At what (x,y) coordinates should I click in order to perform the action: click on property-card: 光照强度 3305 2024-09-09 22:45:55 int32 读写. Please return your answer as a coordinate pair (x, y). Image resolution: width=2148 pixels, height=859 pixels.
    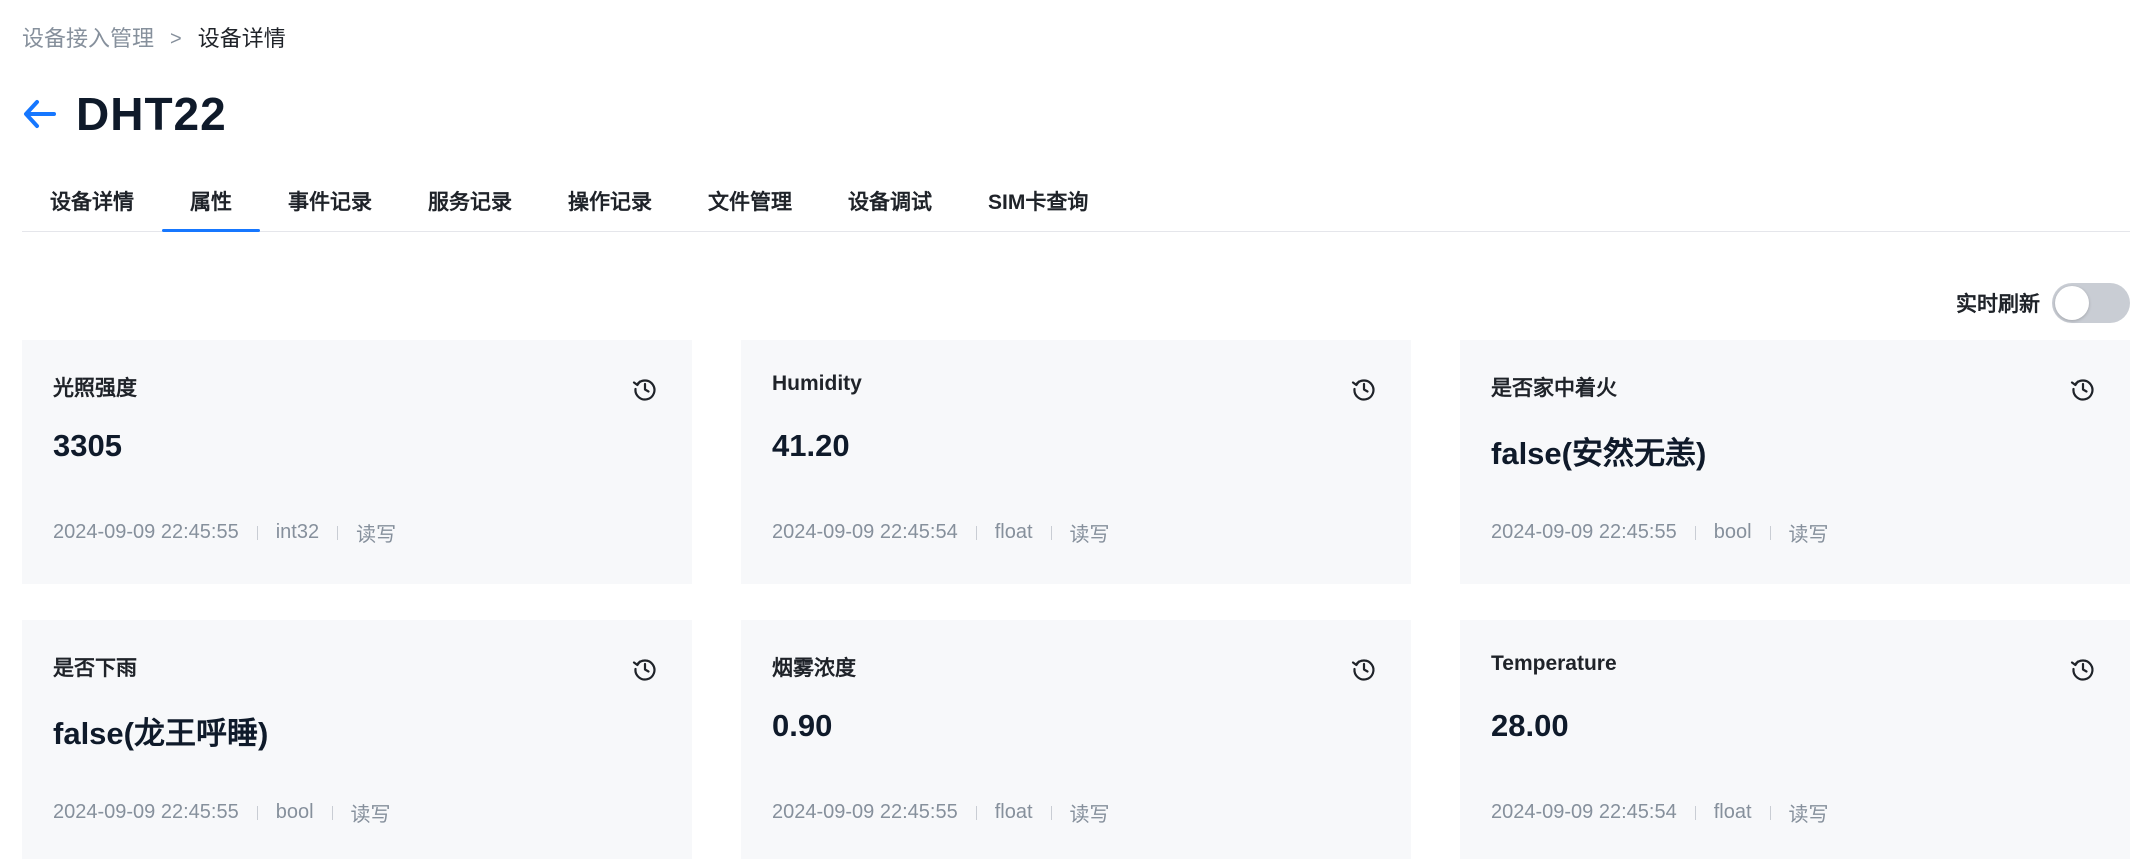
    Looking at the image, I should click on (357, 462).